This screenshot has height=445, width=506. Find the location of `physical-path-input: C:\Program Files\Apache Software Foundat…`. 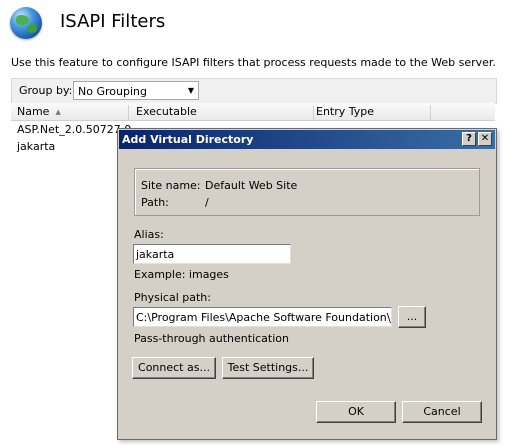

physical-path-input: C:\Program Files\Apache Software Foundat… is located at coordinates (262, 317).